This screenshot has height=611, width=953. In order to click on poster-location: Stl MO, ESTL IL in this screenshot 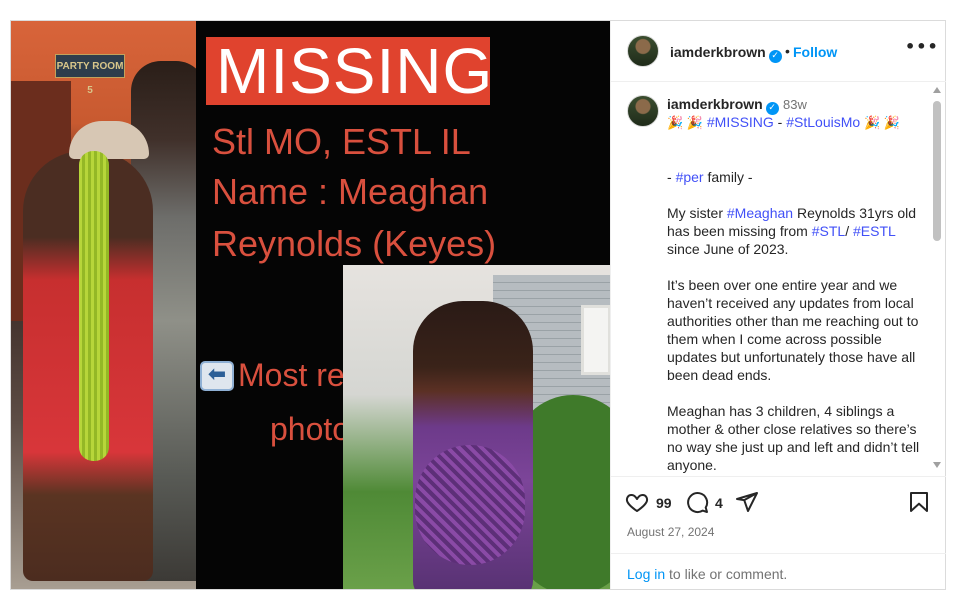, I will do `click(341, 141)`.